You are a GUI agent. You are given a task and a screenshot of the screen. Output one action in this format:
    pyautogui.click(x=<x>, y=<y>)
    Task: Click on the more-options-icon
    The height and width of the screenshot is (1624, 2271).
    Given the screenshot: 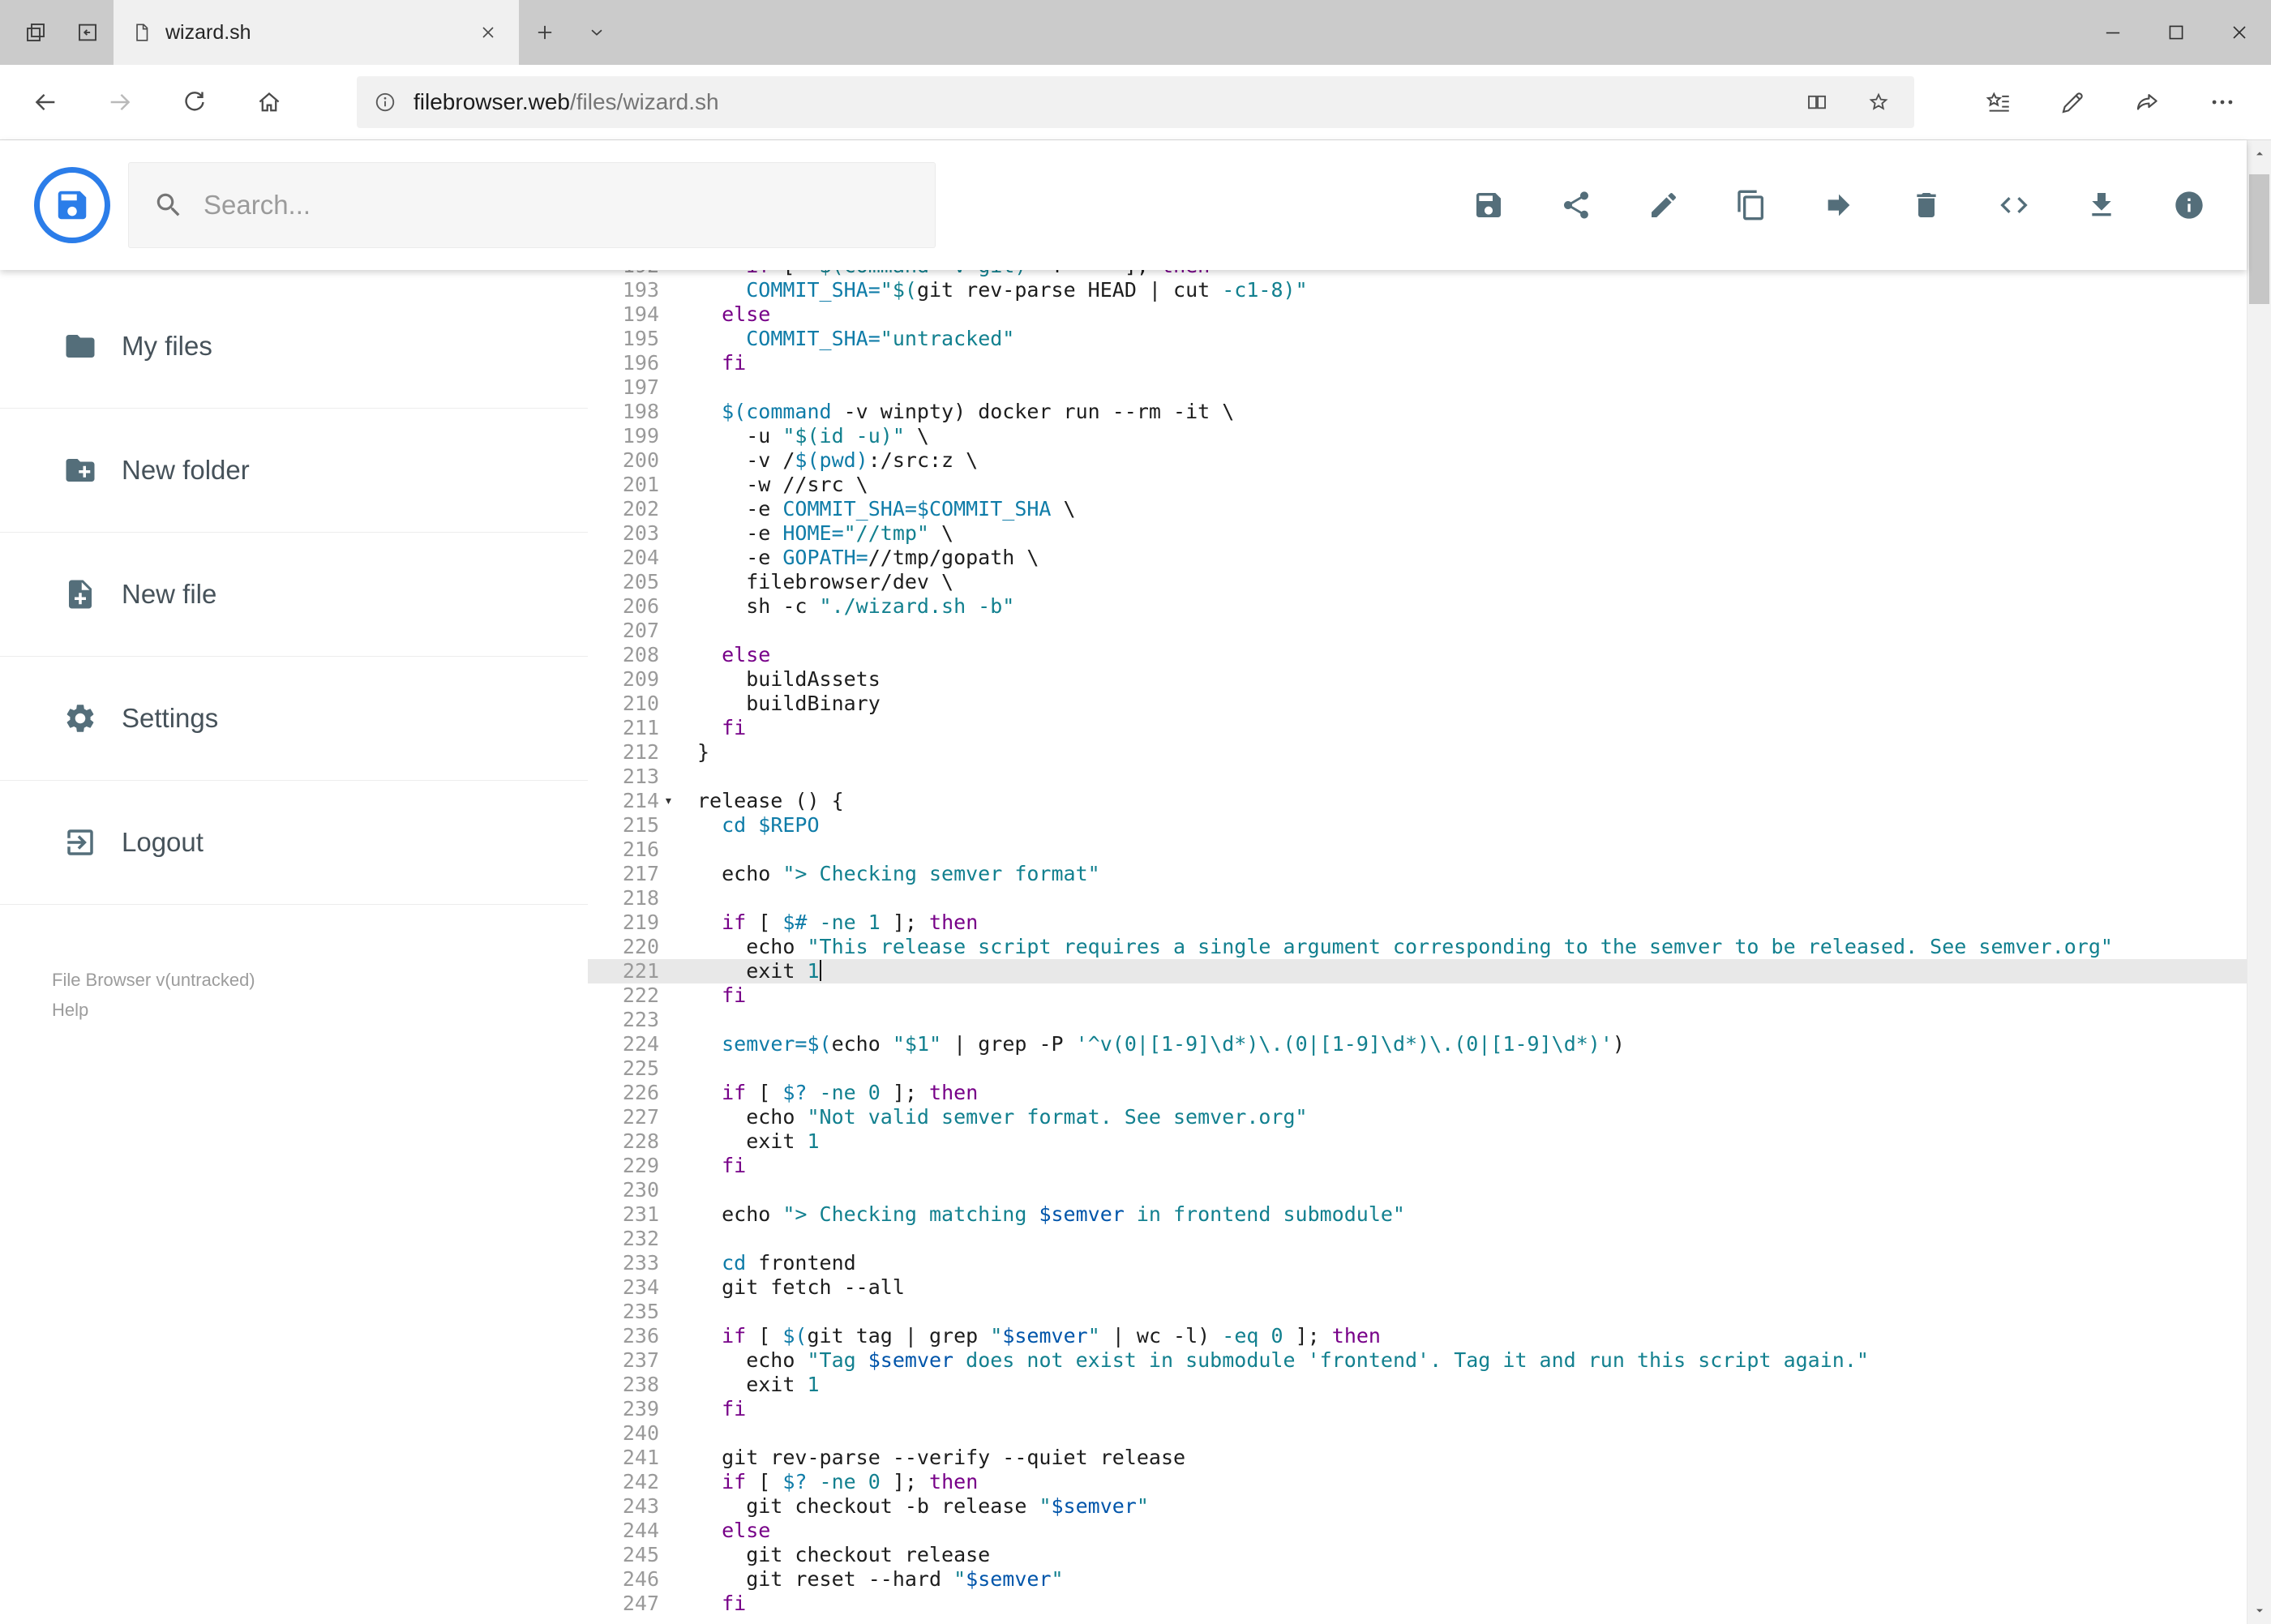 What is the action you would take?
    pyautogui.click(x=2222, y=102)
    